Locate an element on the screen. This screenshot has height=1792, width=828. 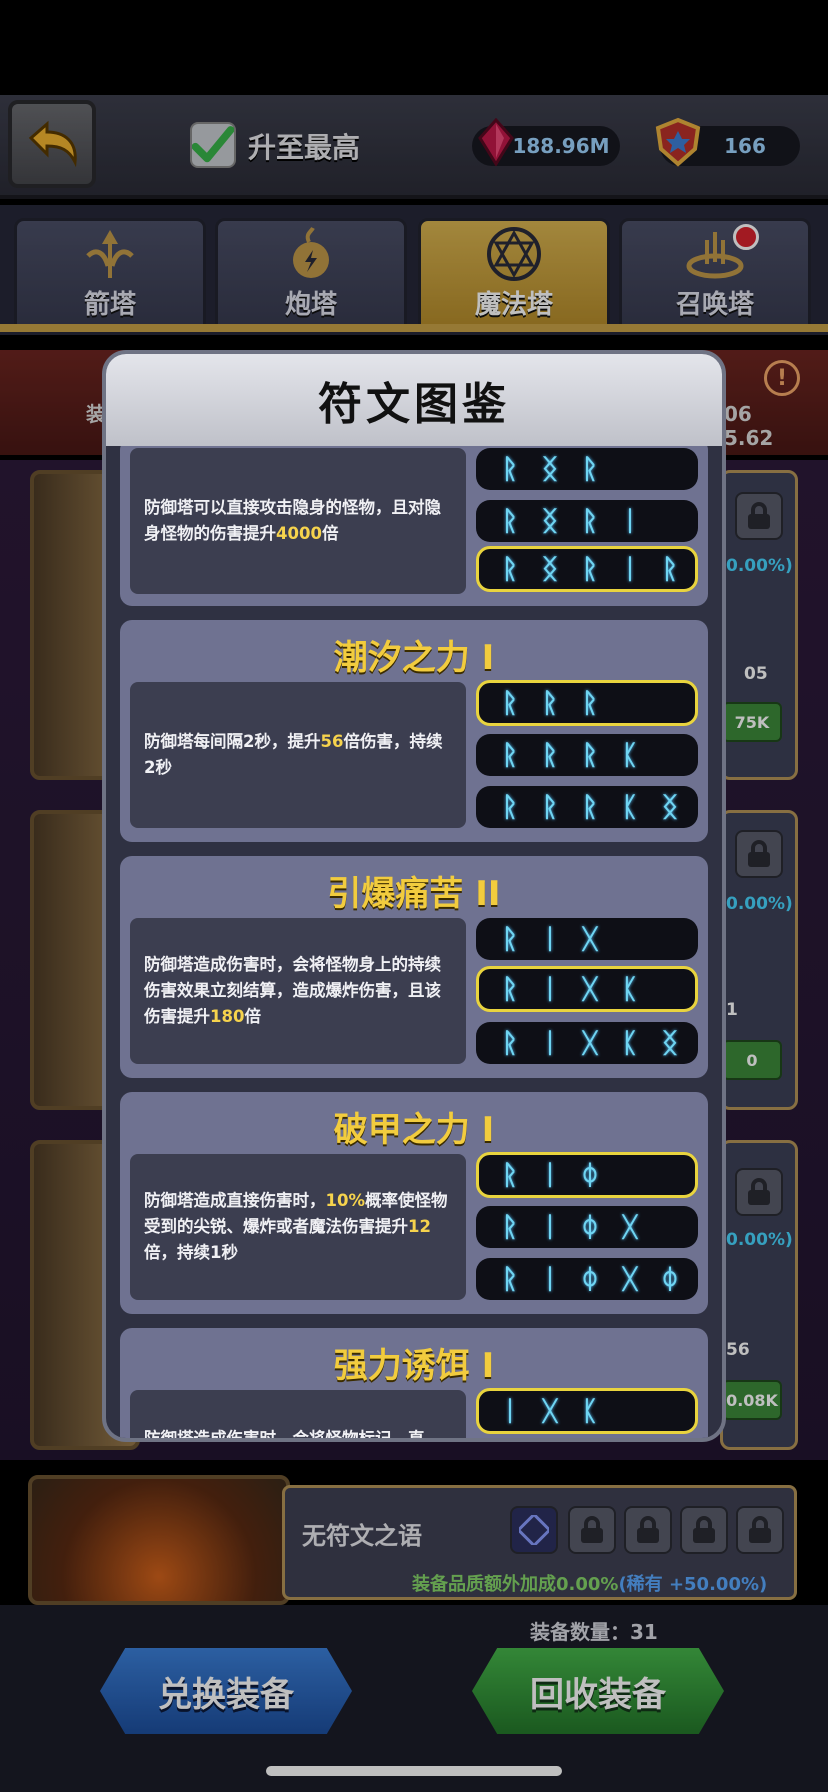
rune-description: 防御塔可以直接攻击隐身的怪物，且对隐身怪物的伤害提升4000倍 is located at coordinates (292, 520).